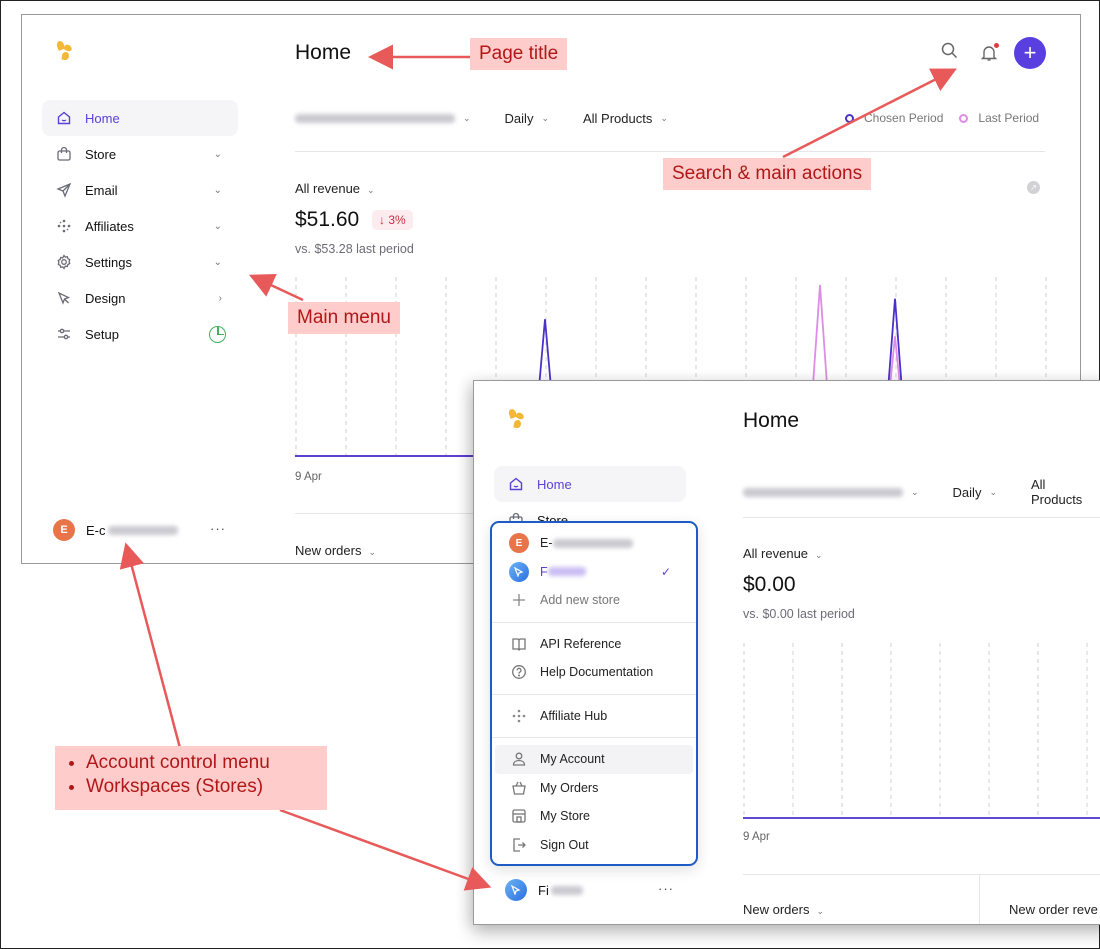 The image size is (1100, 949). I want to click on annotation-search-actions: Search & main actions, so click(767, 174).